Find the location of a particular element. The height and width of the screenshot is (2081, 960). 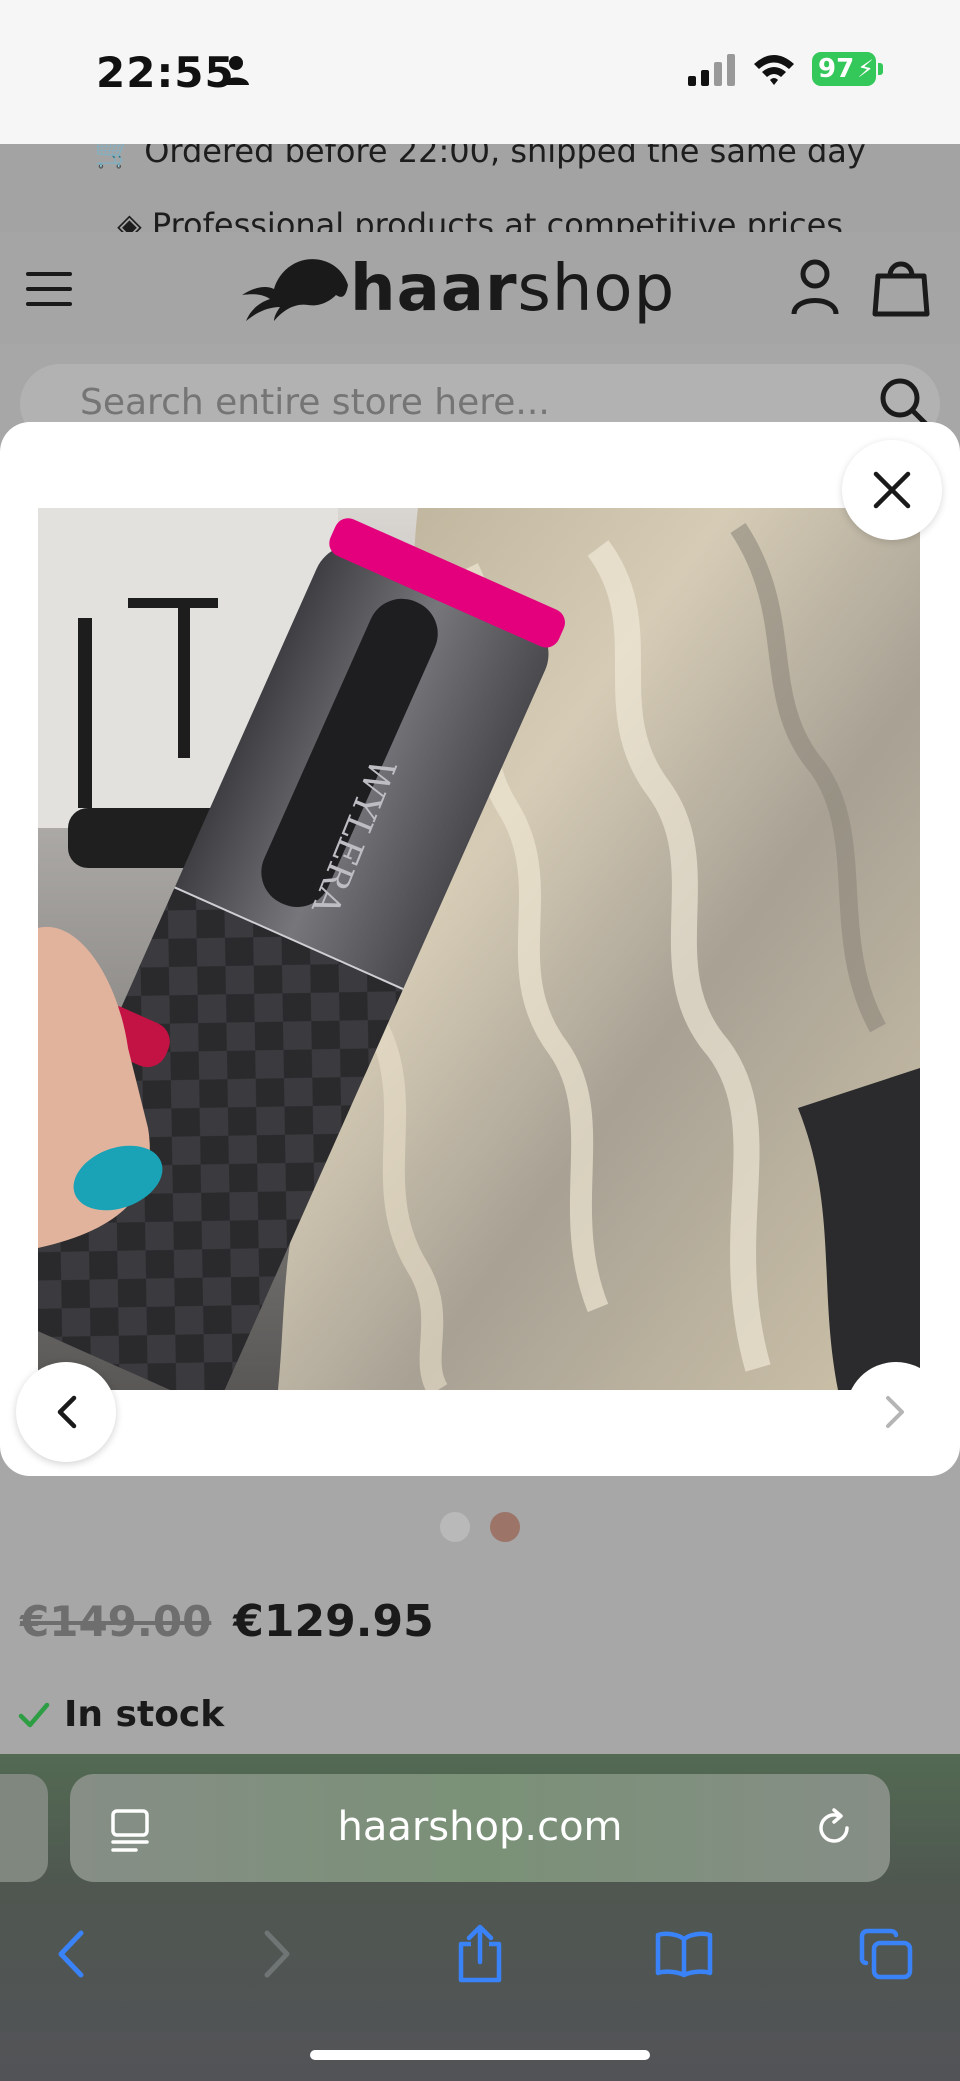

book-icon is located at coordinates (684, 1954).